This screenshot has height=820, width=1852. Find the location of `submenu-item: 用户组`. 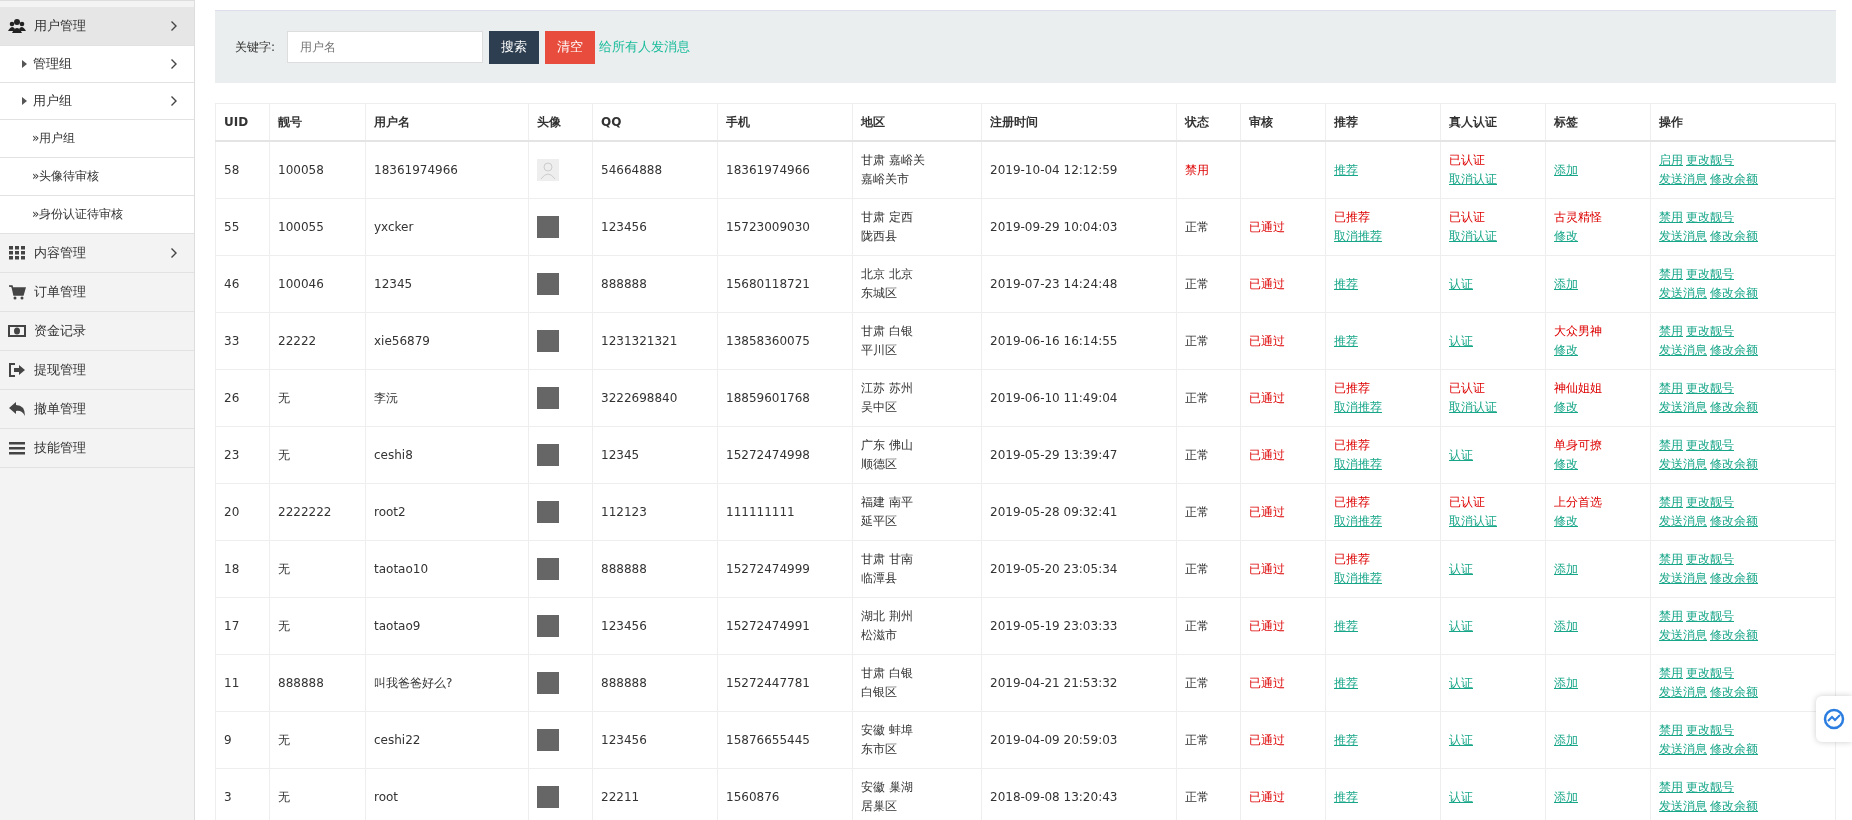

submenu-item: 用户组 is located at coordinates (97, 101).